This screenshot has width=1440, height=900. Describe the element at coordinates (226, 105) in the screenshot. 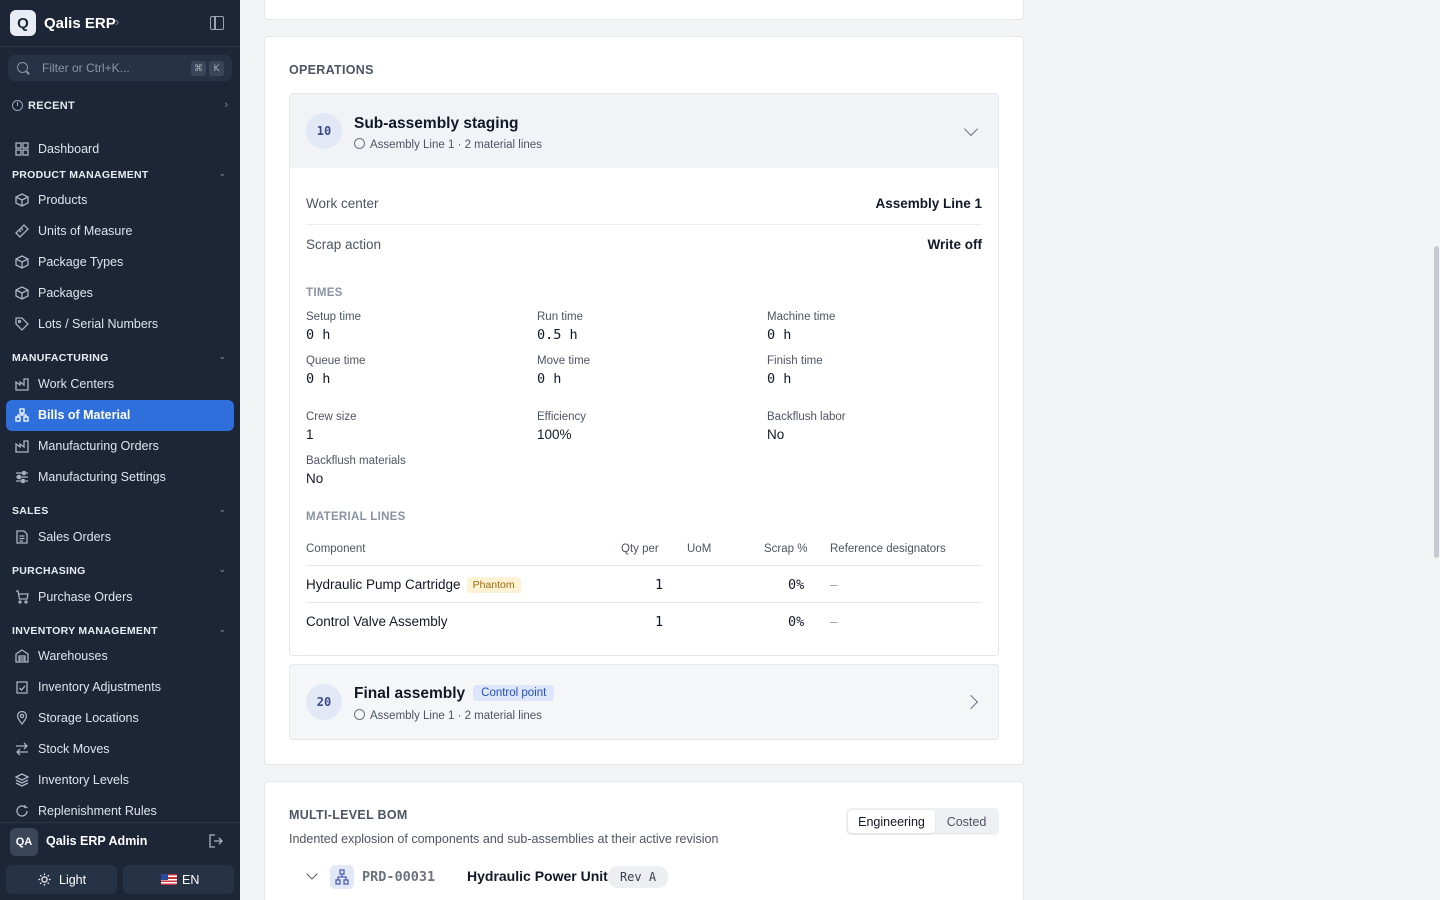

I see `chevron-right-icon: ›` at that location.